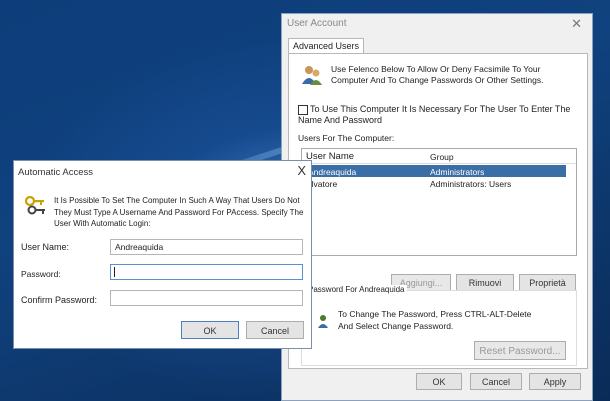 This screenshot has width=610, height=401. What do you see at coordinates (206, 247) in the screenshot?
I see `username-field: Andreaquida` at bounding box center [206, 247].